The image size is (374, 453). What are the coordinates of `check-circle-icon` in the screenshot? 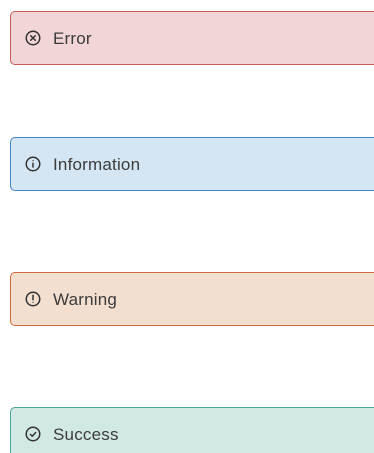 It's located at (33, 434).